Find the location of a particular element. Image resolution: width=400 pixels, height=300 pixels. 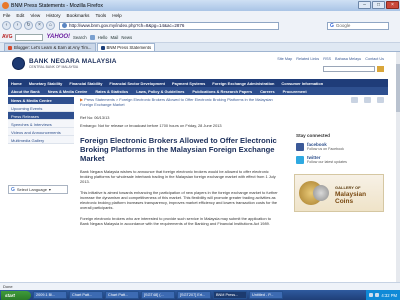

scrollbar-thumb is located at coordinates (398, 88).